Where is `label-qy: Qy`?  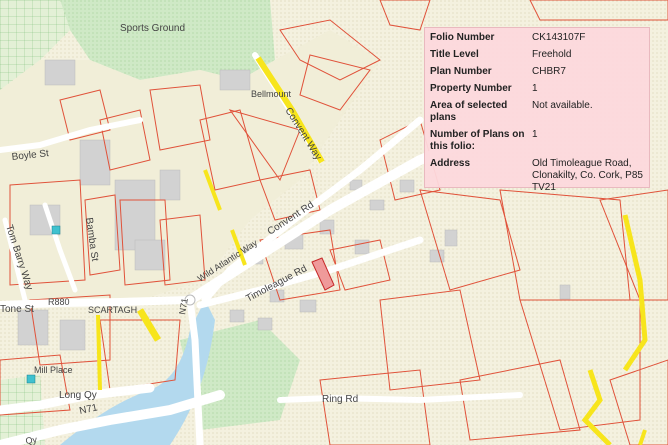
label-qy: Qy is located at coordinates (31, 439).